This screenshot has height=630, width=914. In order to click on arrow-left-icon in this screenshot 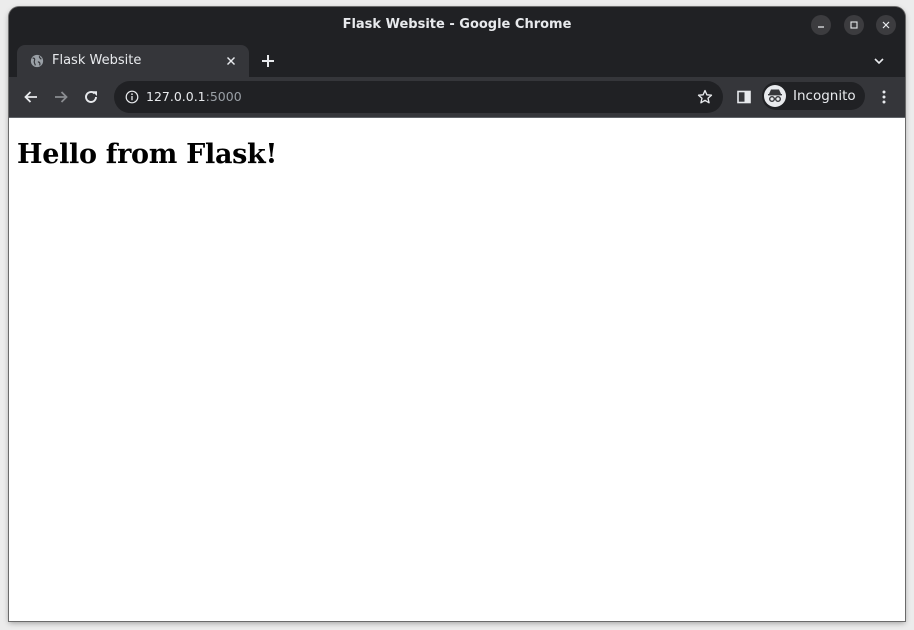, I will do `click(30, 97)`.